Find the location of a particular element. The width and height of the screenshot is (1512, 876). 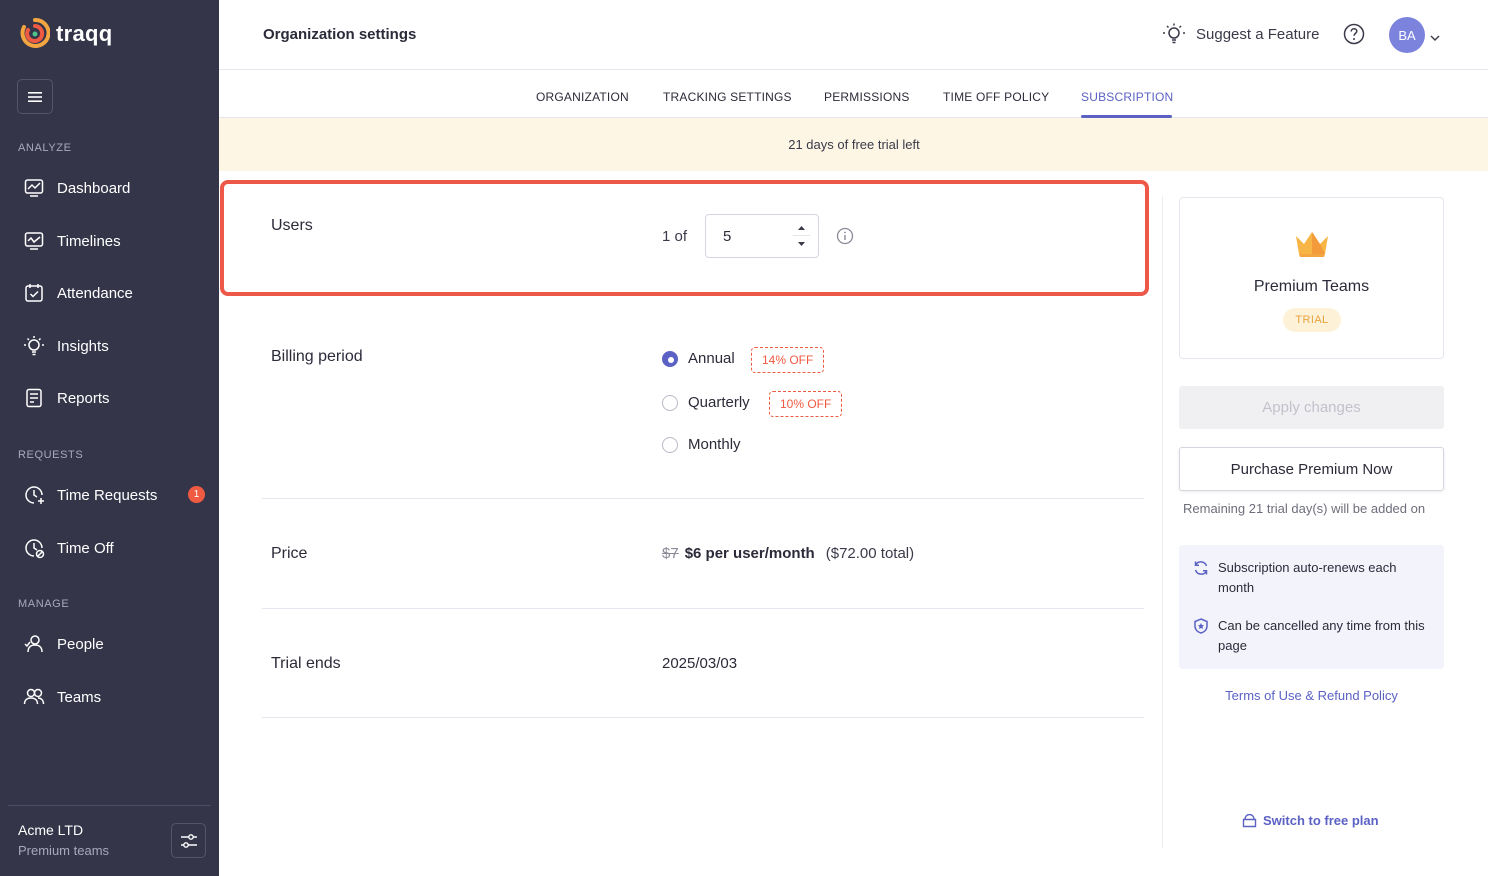

user-avatar: BA is located at coordinates (1407, 35).